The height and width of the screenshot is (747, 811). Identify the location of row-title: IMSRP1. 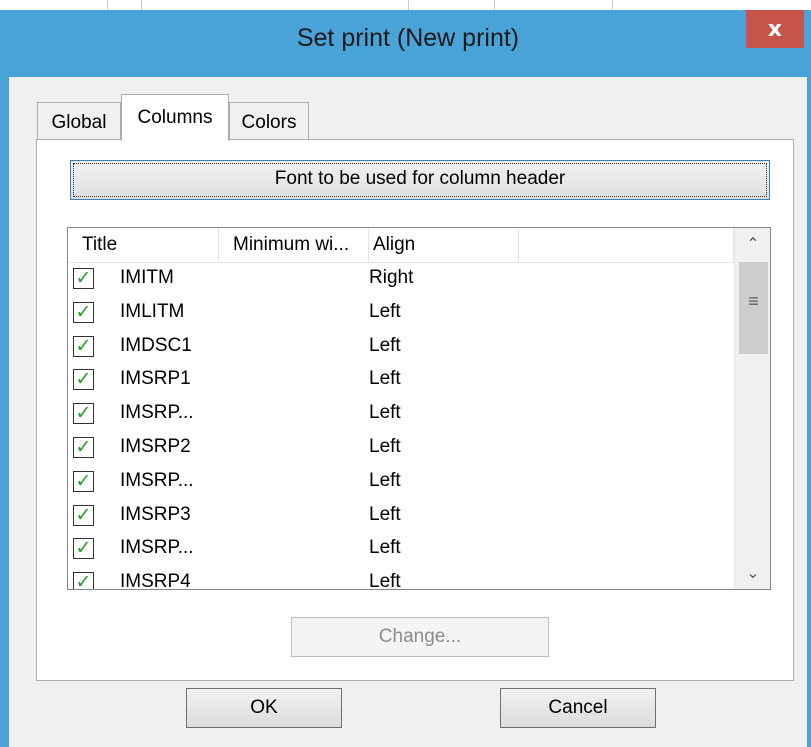
(155, 379).